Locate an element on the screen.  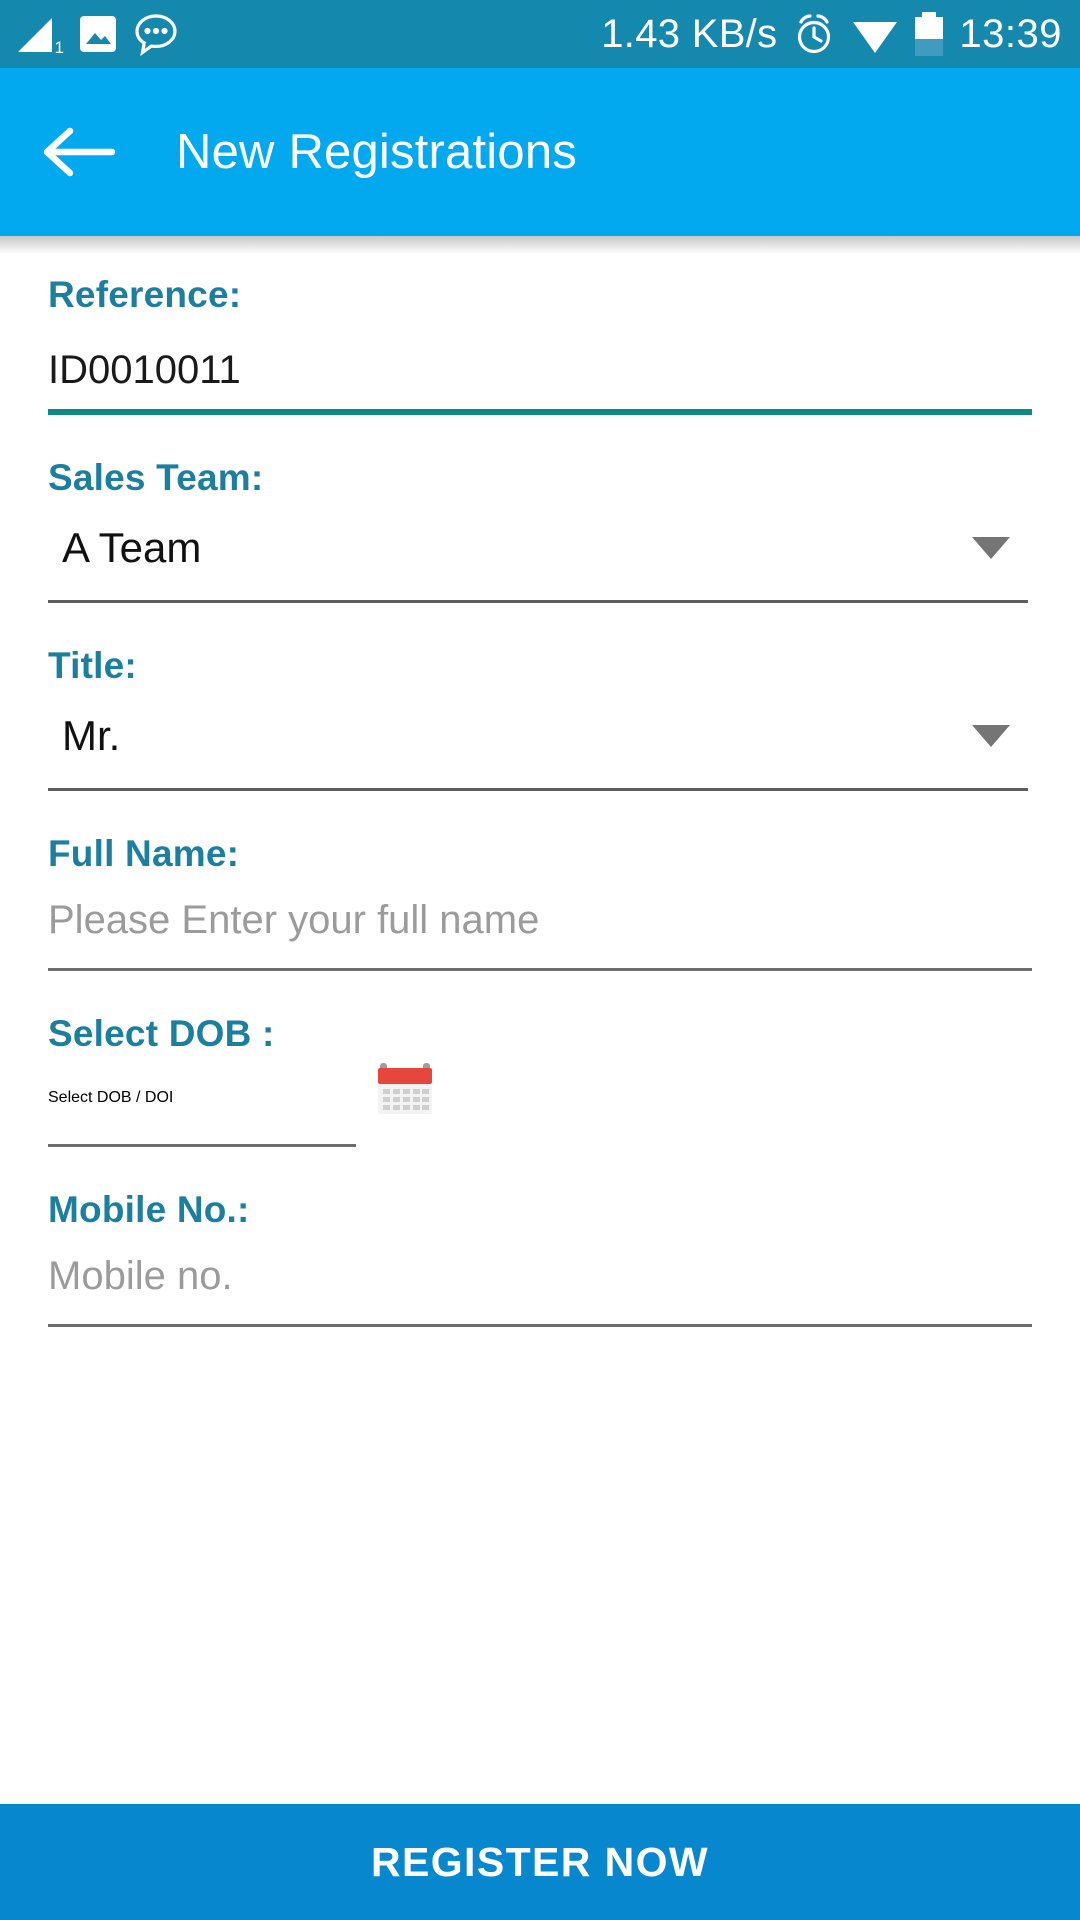
app-bar-shadow is located at coordinates (540, 245).